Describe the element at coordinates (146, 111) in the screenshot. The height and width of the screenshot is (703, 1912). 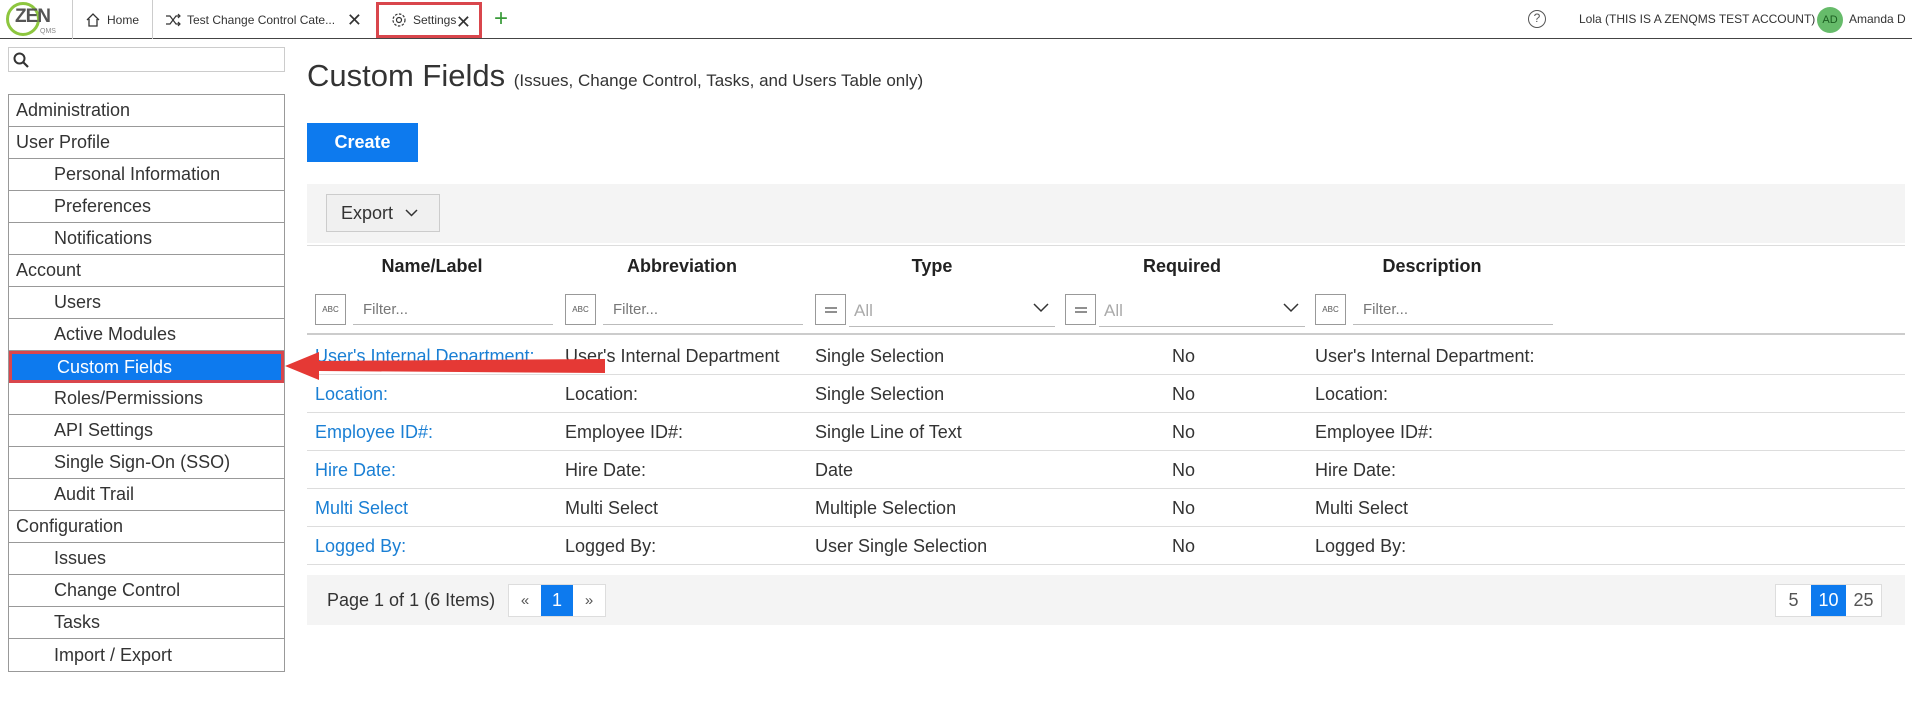
I see `nav-administration: Administration` at that location.